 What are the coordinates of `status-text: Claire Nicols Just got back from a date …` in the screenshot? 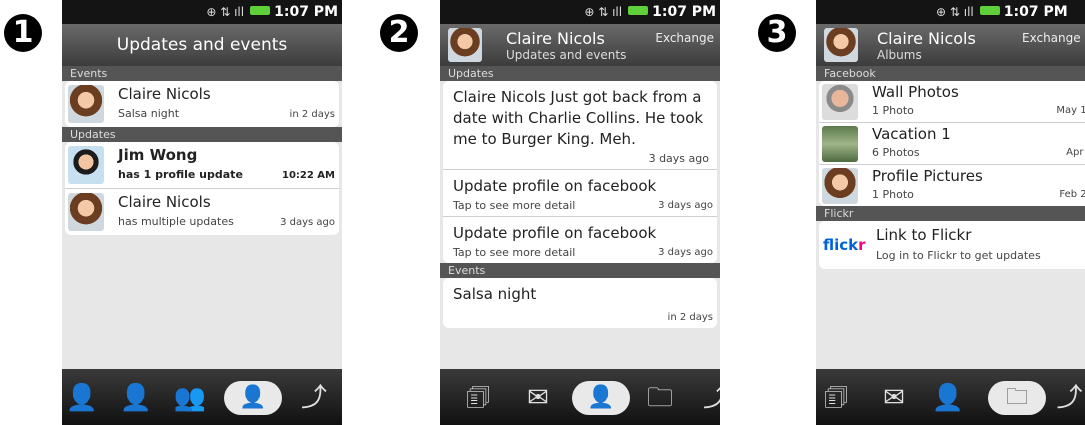 It's located at (578, 118).